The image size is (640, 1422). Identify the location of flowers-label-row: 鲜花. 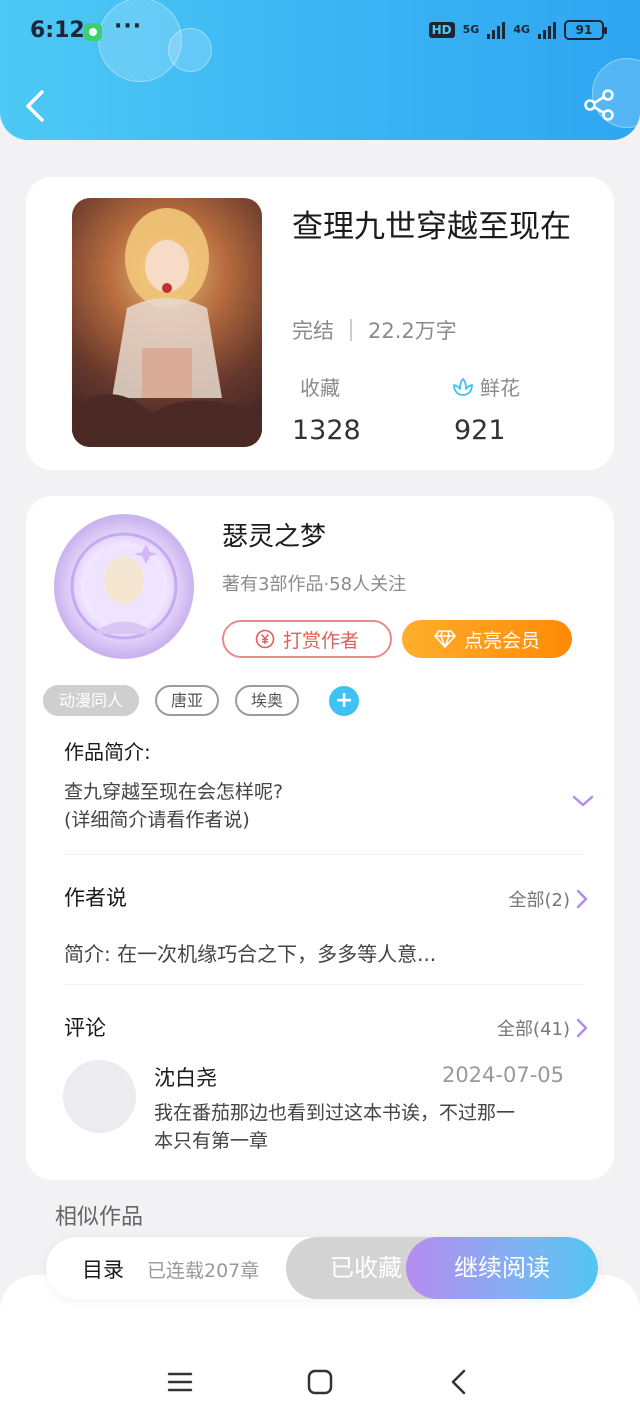
(486, 386).